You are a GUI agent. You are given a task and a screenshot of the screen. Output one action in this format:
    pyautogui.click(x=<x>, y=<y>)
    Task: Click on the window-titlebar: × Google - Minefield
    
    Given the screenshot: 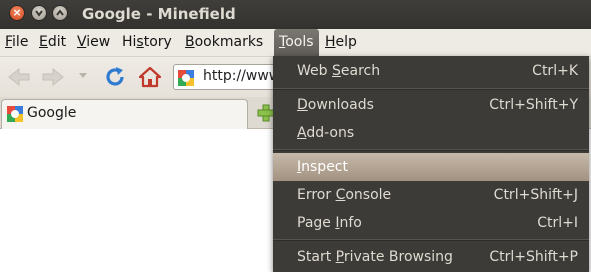 What is the action you would take?
    pyautogui.click(x=295, y=14)
    